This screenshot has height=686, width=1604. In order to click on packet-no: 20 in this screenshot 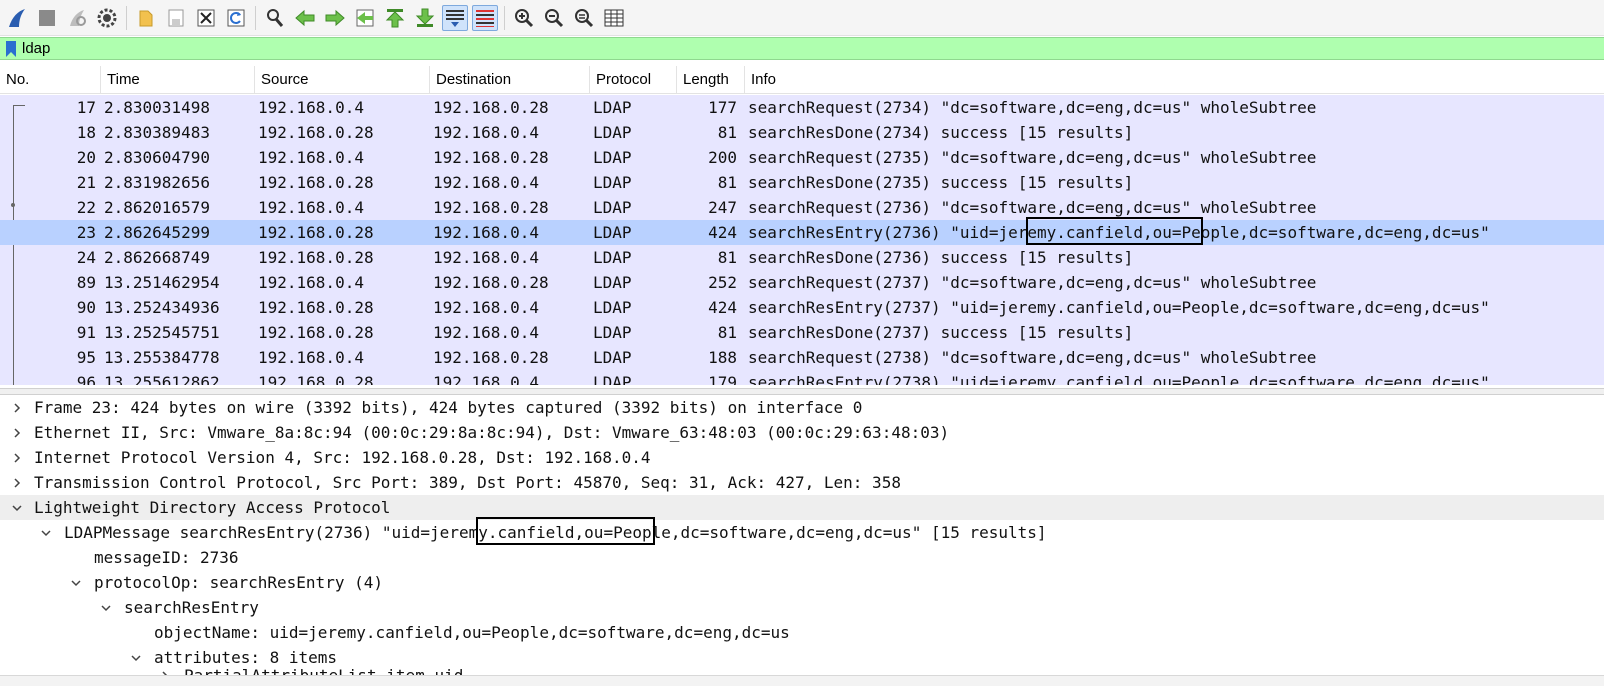, I will do `click(86, 157)`.